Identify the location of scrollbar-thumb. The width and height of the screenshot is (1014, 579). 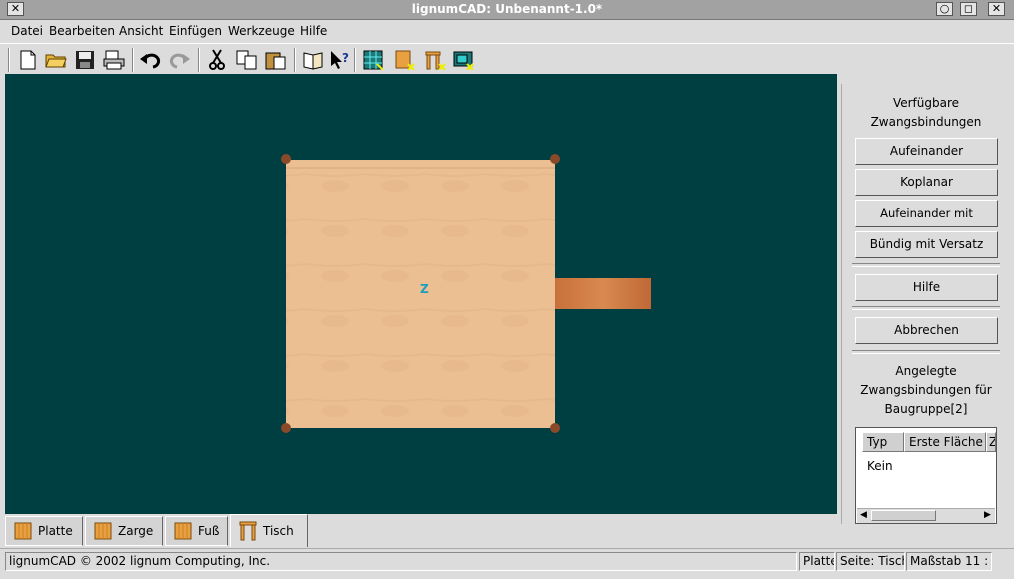
(903, 515).